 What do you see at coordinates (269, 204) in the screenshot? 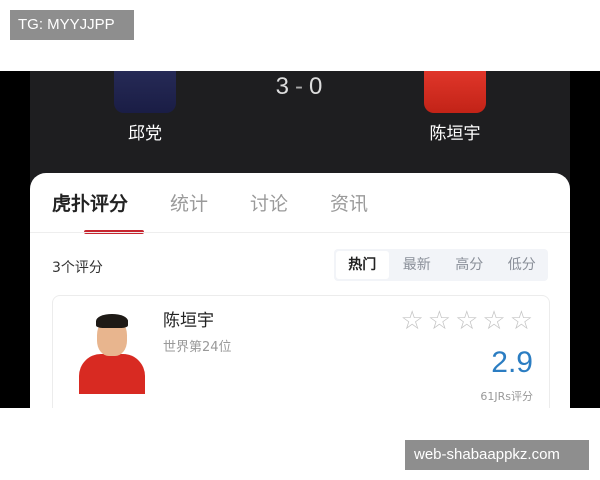
I see `tab-label: 讨论` at bounding box center [269, 204].